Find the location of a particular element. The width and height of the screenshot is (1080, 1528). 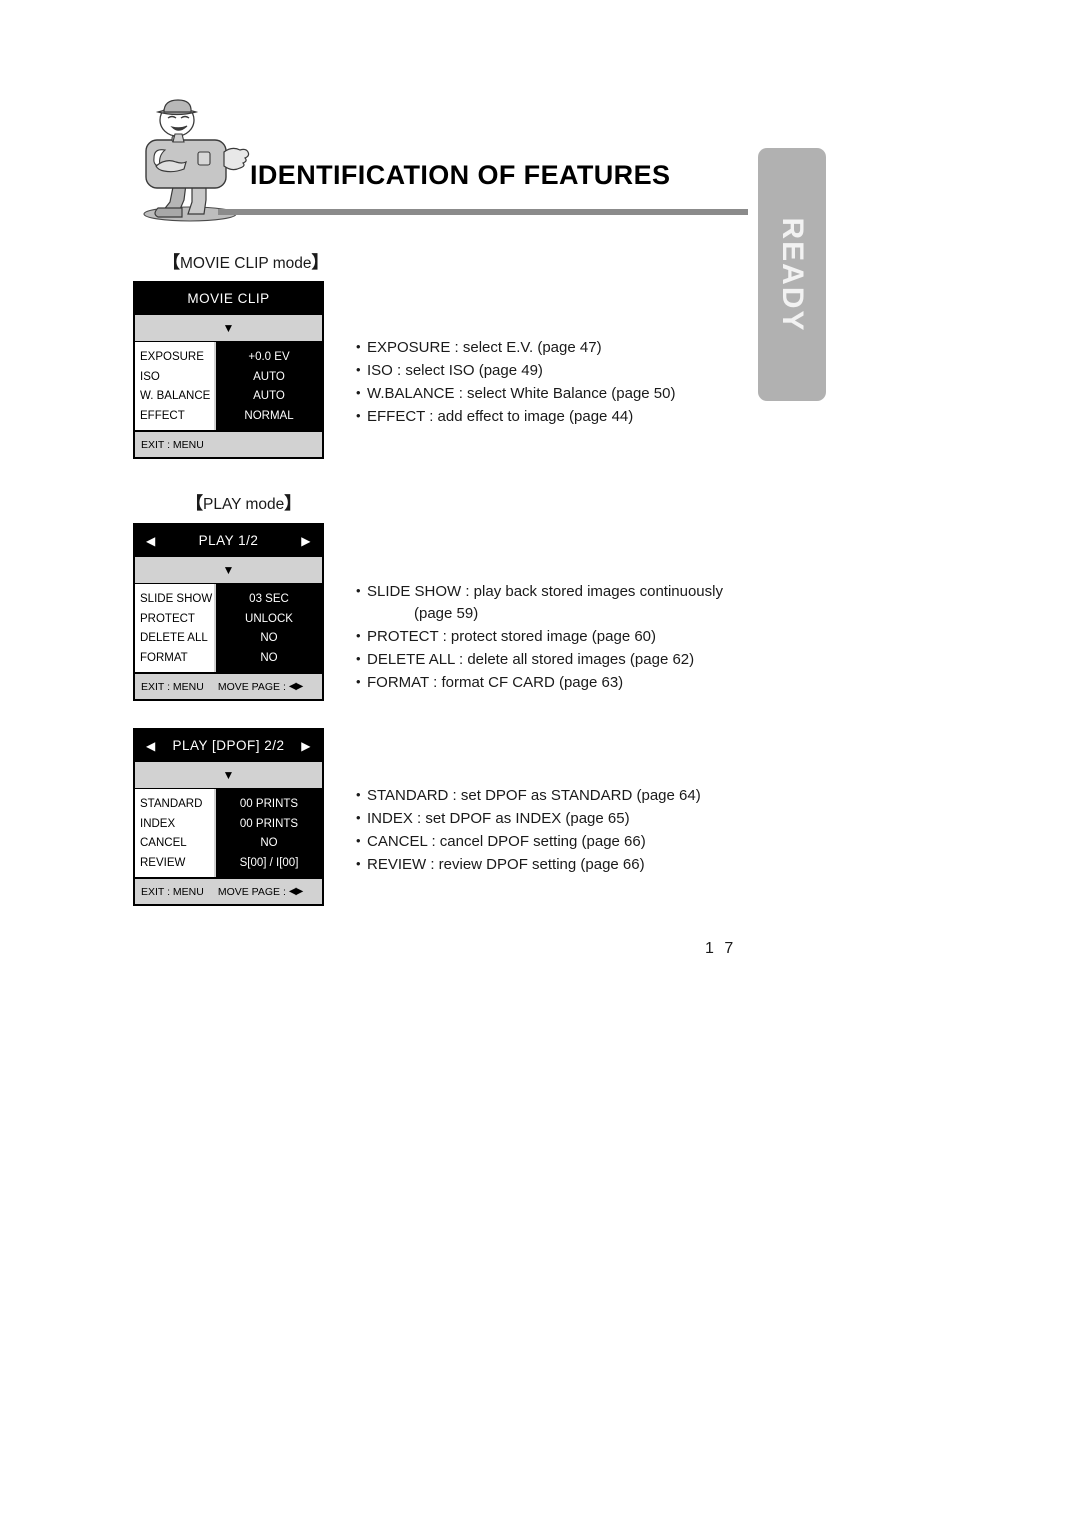

description-item: • EFFECT : add effect to image (page 44) is located at coordinates (515, 416).